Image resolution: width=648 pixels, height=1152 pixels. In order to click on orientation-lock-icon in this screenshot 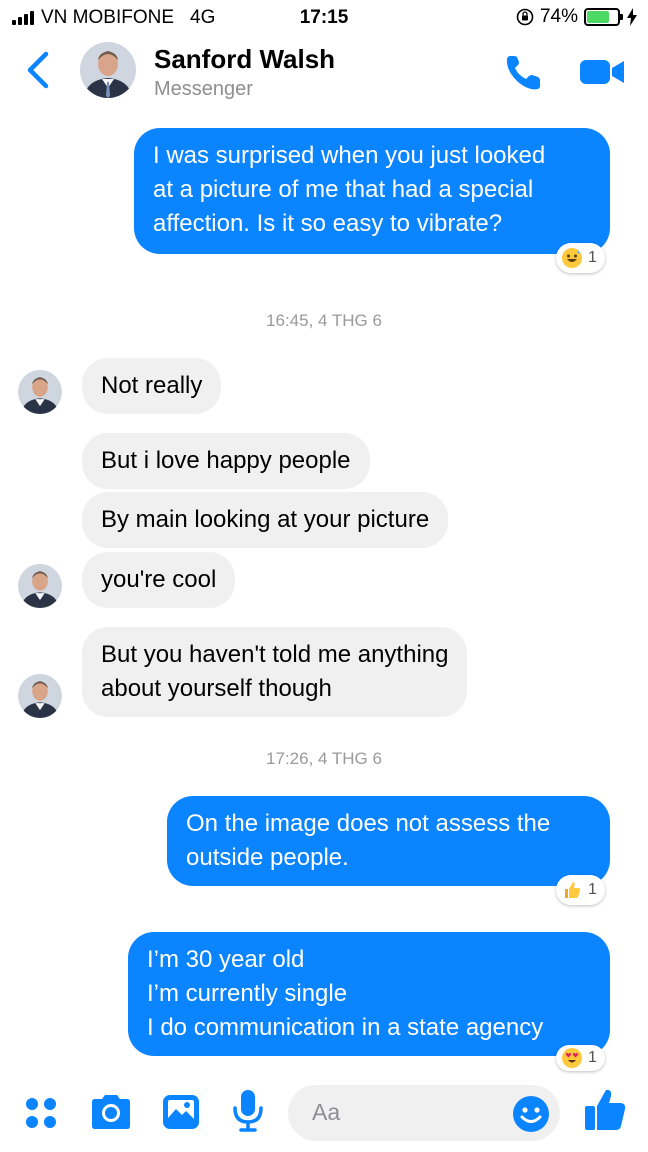, I will do `click(525, 17)`.